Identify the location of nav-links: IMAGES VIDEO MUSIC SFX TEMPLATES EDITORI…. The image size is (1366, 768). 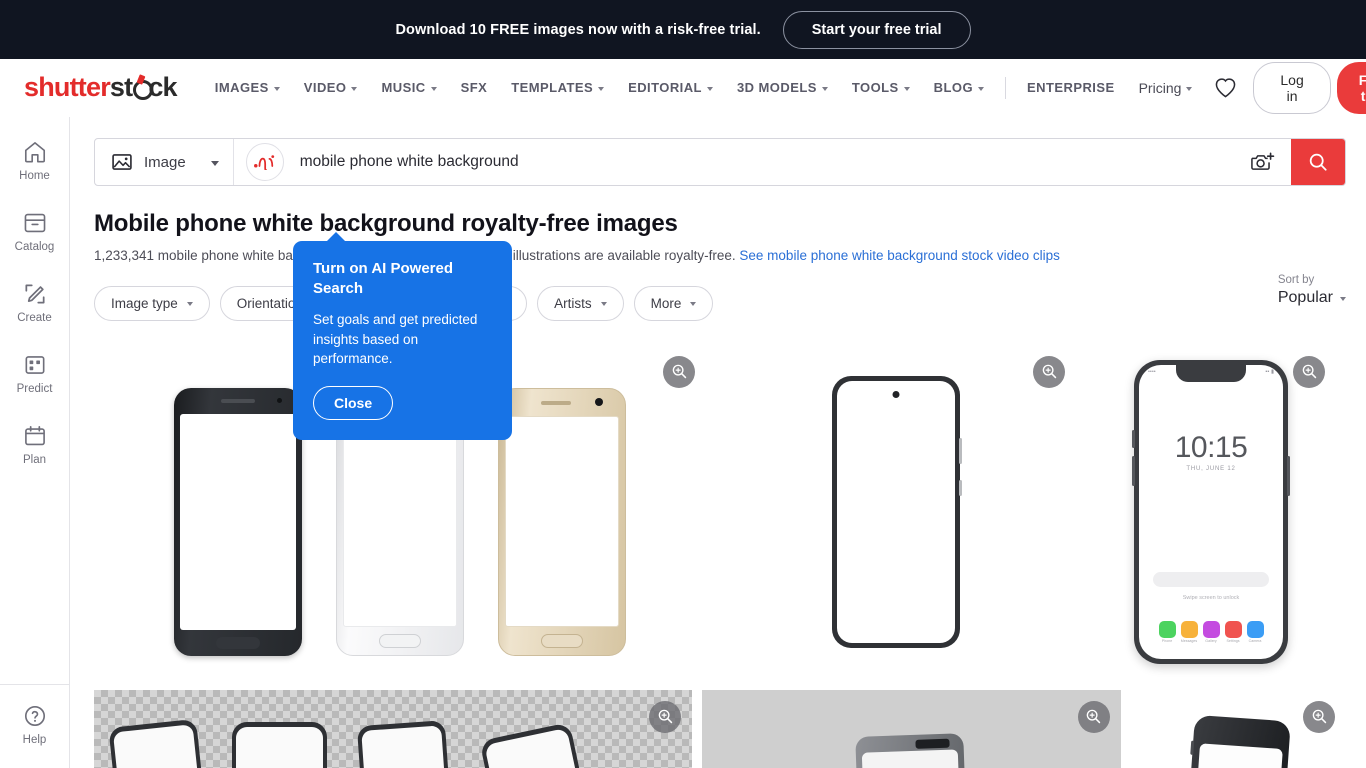
(704, 88).